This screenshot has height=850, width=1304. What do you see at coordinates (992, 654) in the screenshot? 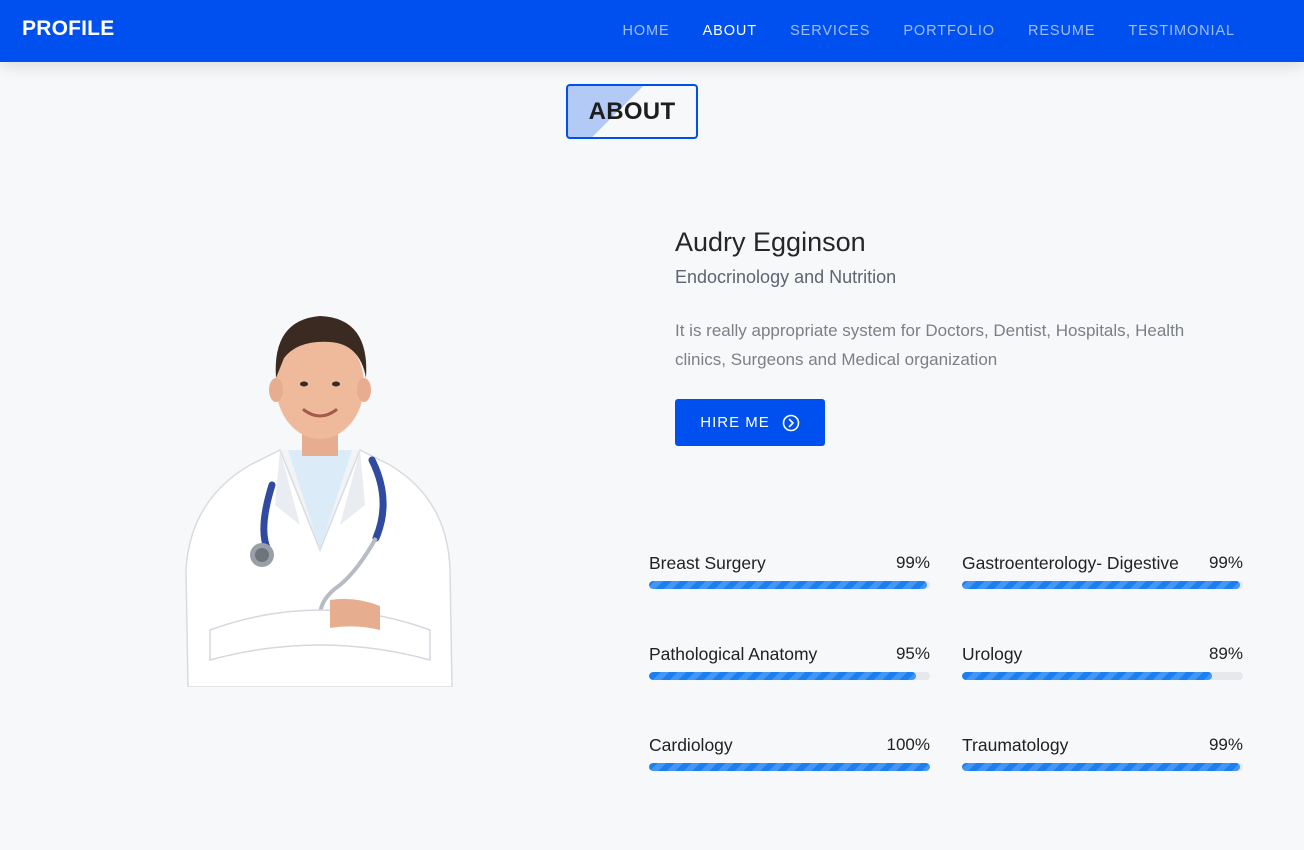
I see `skill-label: Urology` at bounding box center [992, 654].